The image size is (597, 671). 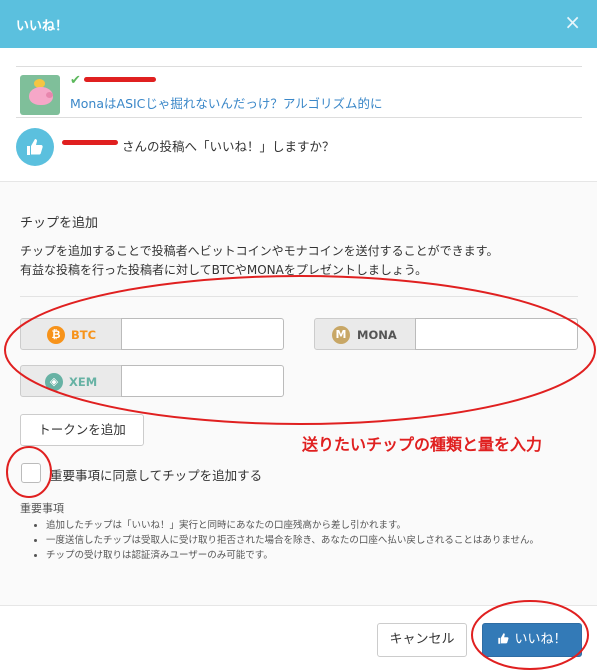 I want to click on bitcoin-icon: ₿, so click(x=56, y=335).